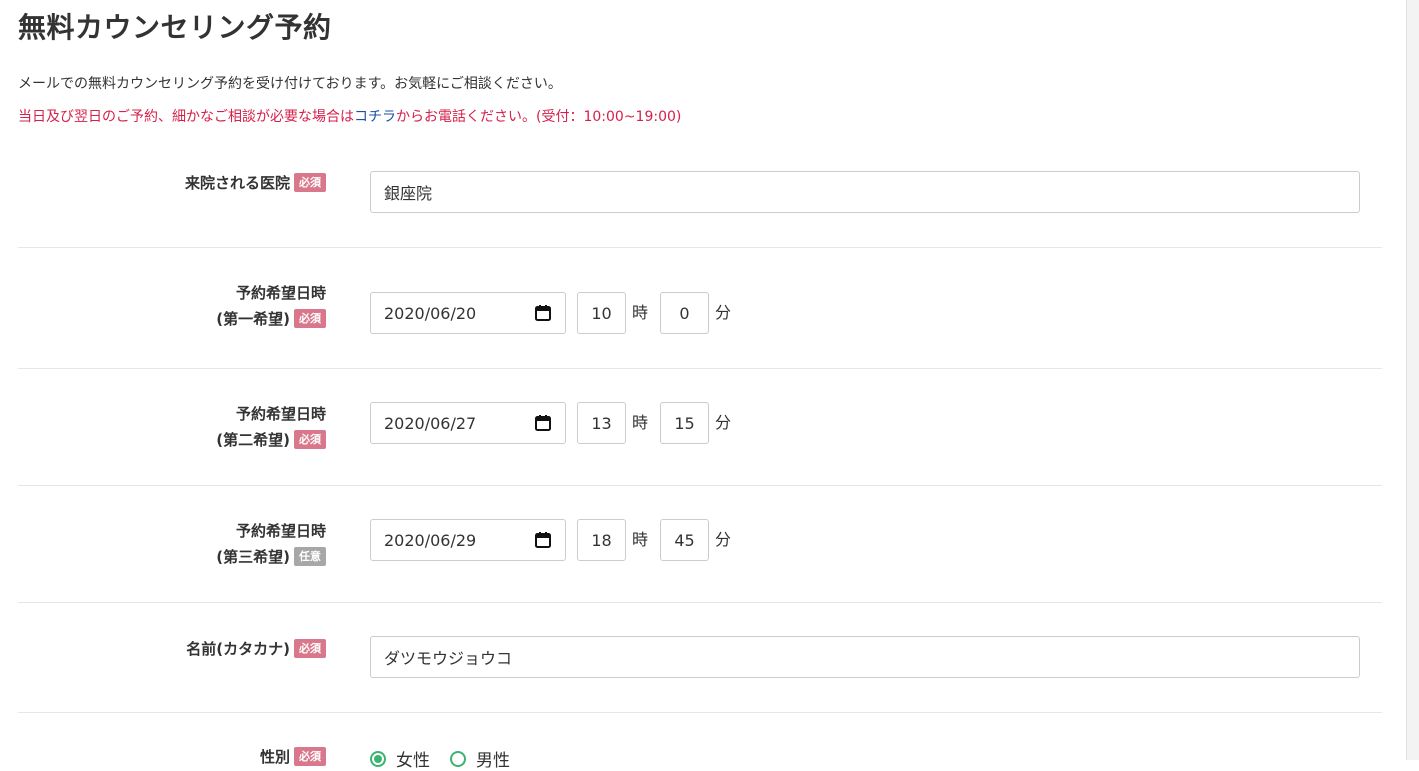 This screenshot has width=1419, height=771. Describe the element at coordinates (237, 183) in the screenshot. I see `clinic-label-text: 来院される医院` at that location.